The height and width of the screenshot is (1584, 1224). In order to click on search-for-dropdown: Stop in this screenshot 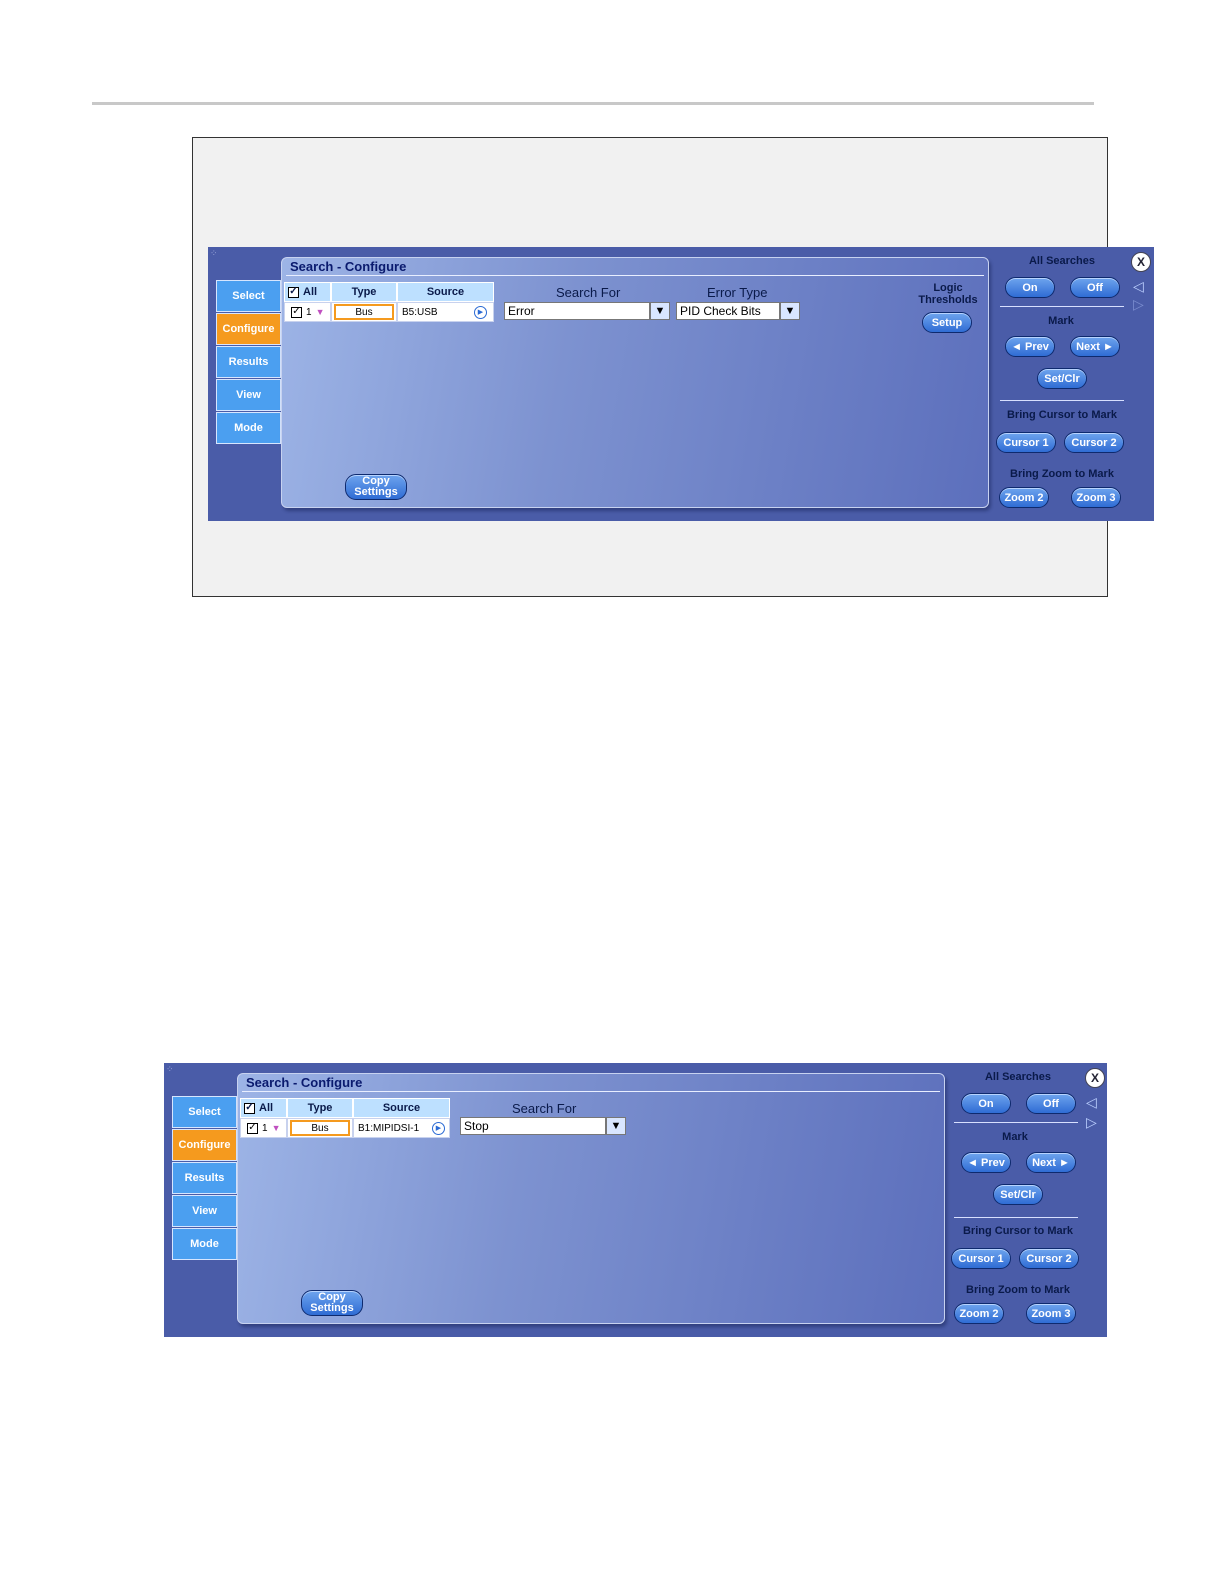, I will do `click(533, 1126)`.